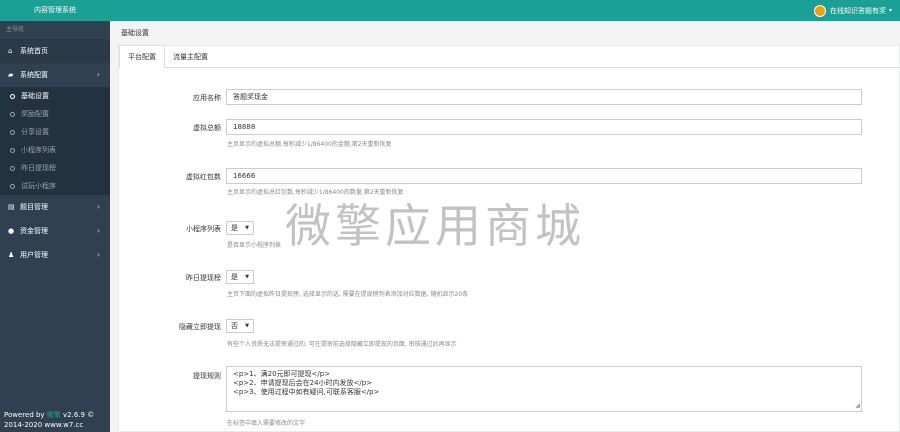 The image size is (900, 432). I want to click on footer-powered: Powered by, so click(25, 415).